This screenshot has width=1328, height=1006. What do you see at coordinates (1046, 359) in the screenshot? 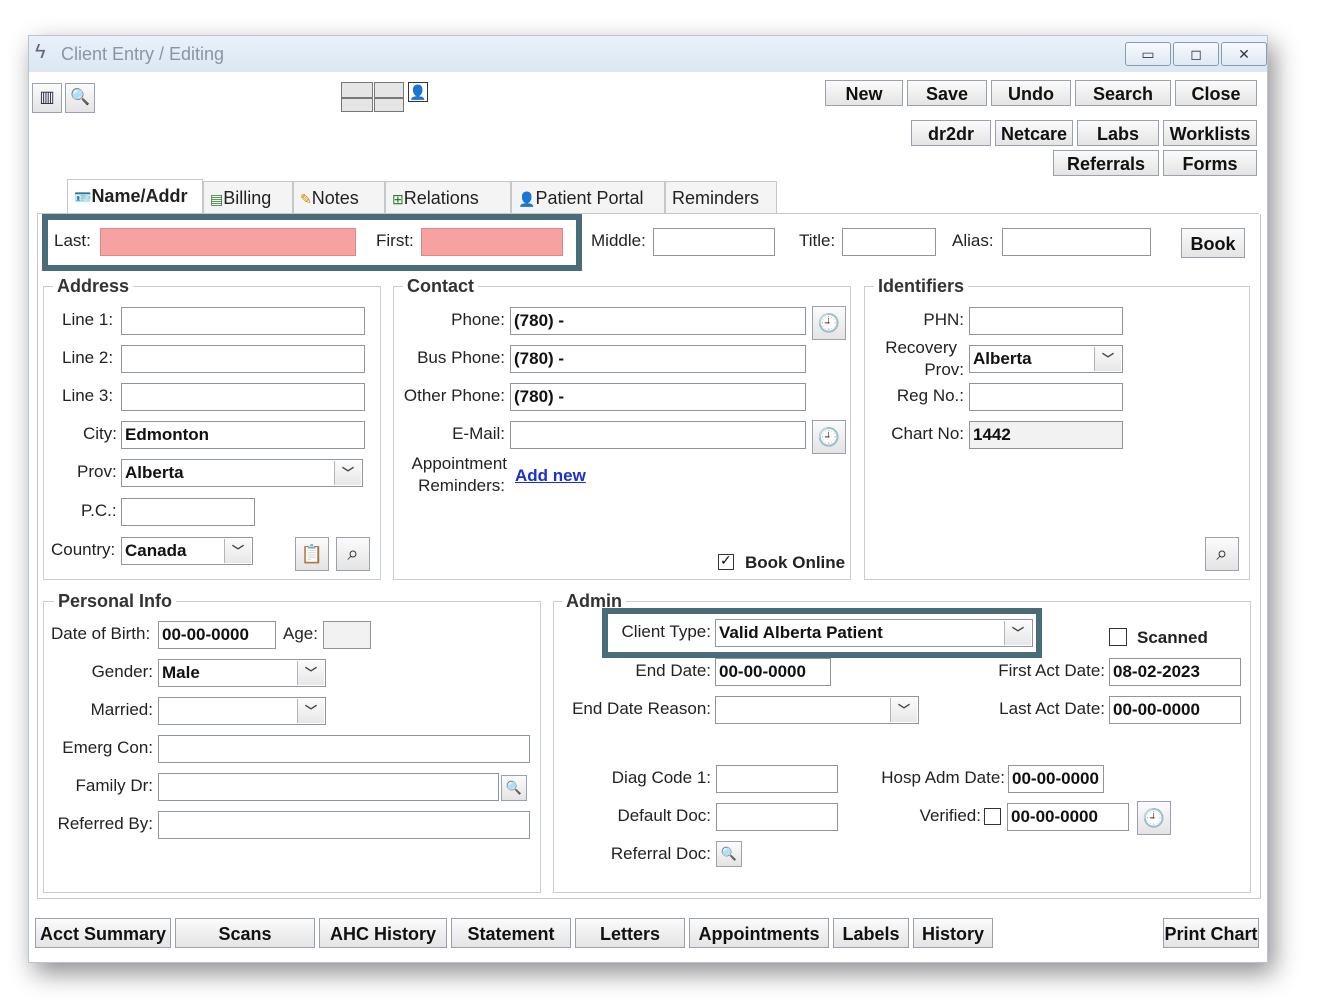
I see `recovery-prov-select: Alberta ﹀` at bounding box center [1046, 359].